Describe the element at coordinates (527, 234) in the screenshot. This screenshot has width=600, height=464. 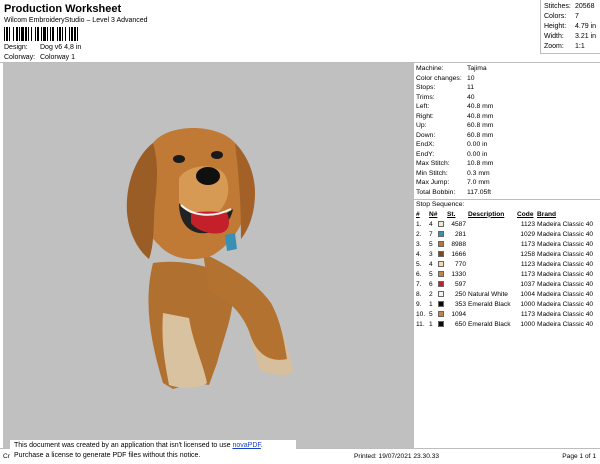
I see `cell-code: 1029` at that location.